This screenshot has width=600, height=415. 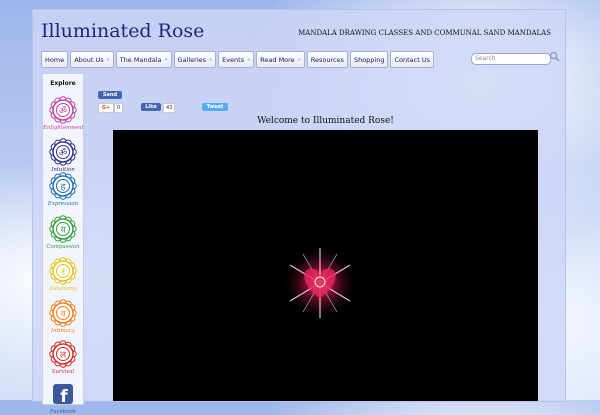 I want to click on solar-plexus-chakra-icon: र, so click(x=63, y=271).